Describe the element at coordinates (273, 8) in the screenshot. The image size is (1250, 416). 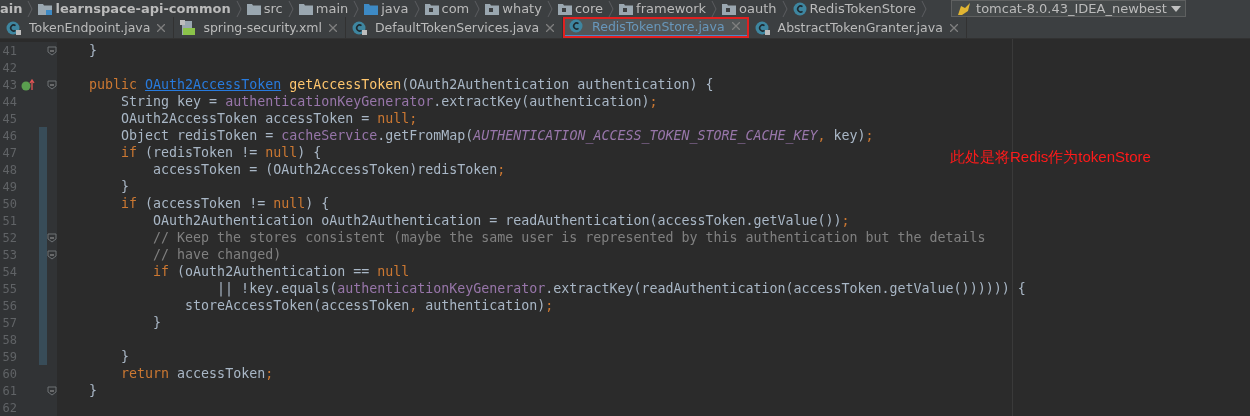
I see `breadcrumb-item: src` at that location.